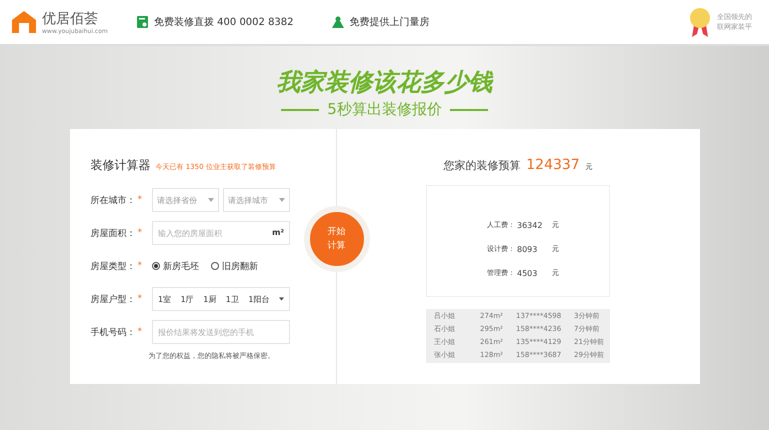  Describe the element at coordinates (221, 299) in the screenshot. I see `layout-select: 1室 1厅 1厨 1卫 1阳台` at that location.